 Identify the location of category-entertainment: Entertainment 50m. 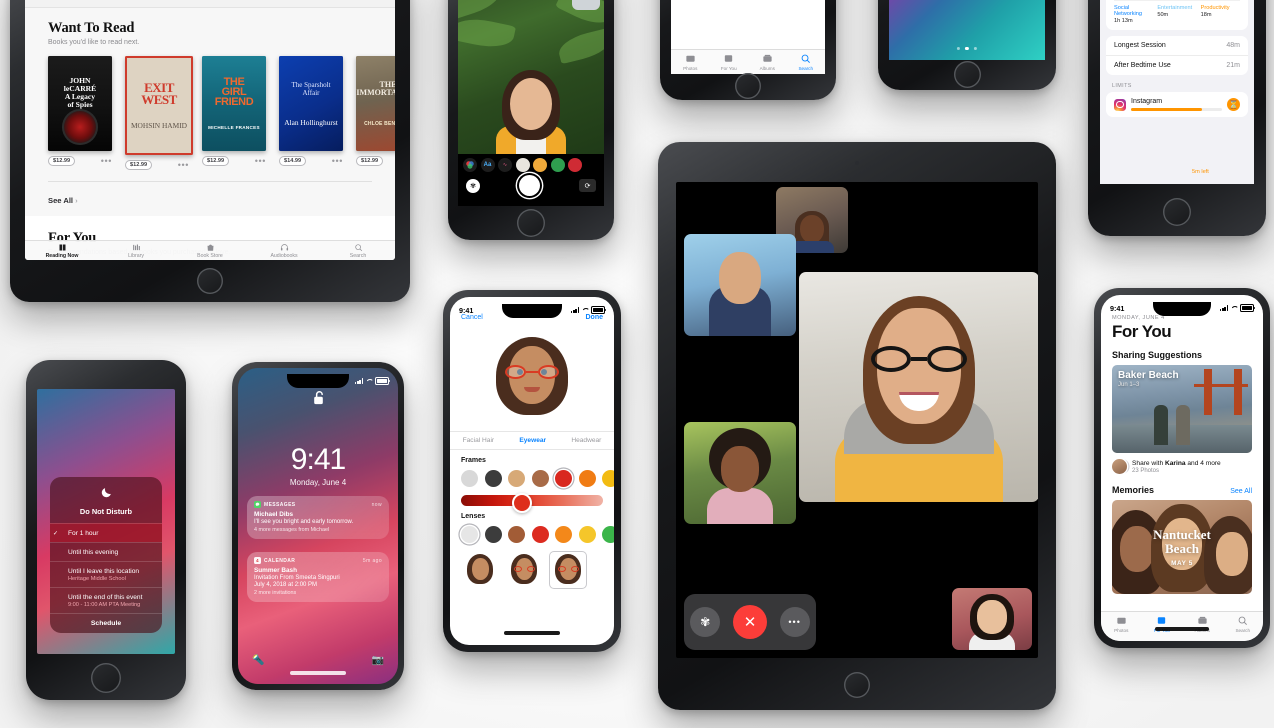
(1176, 14).